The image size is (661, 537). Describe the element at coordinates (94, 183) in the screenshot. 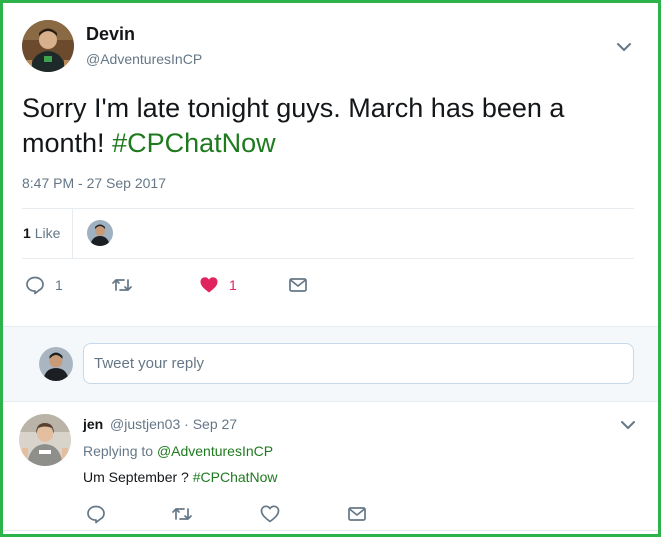

I see `tweet-timestamp: 8:47 PM - 27 Sep 2017` at that location.